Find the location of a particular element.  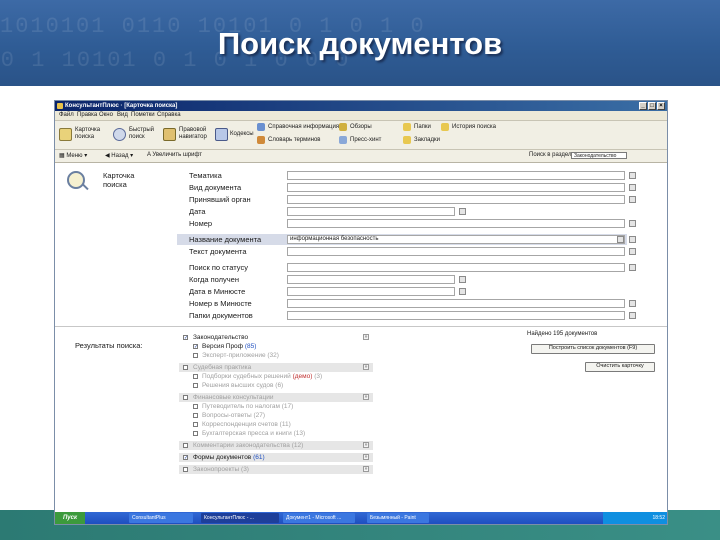

taskbar-item: ConsultantPlus is located at coordinates (161, 518).